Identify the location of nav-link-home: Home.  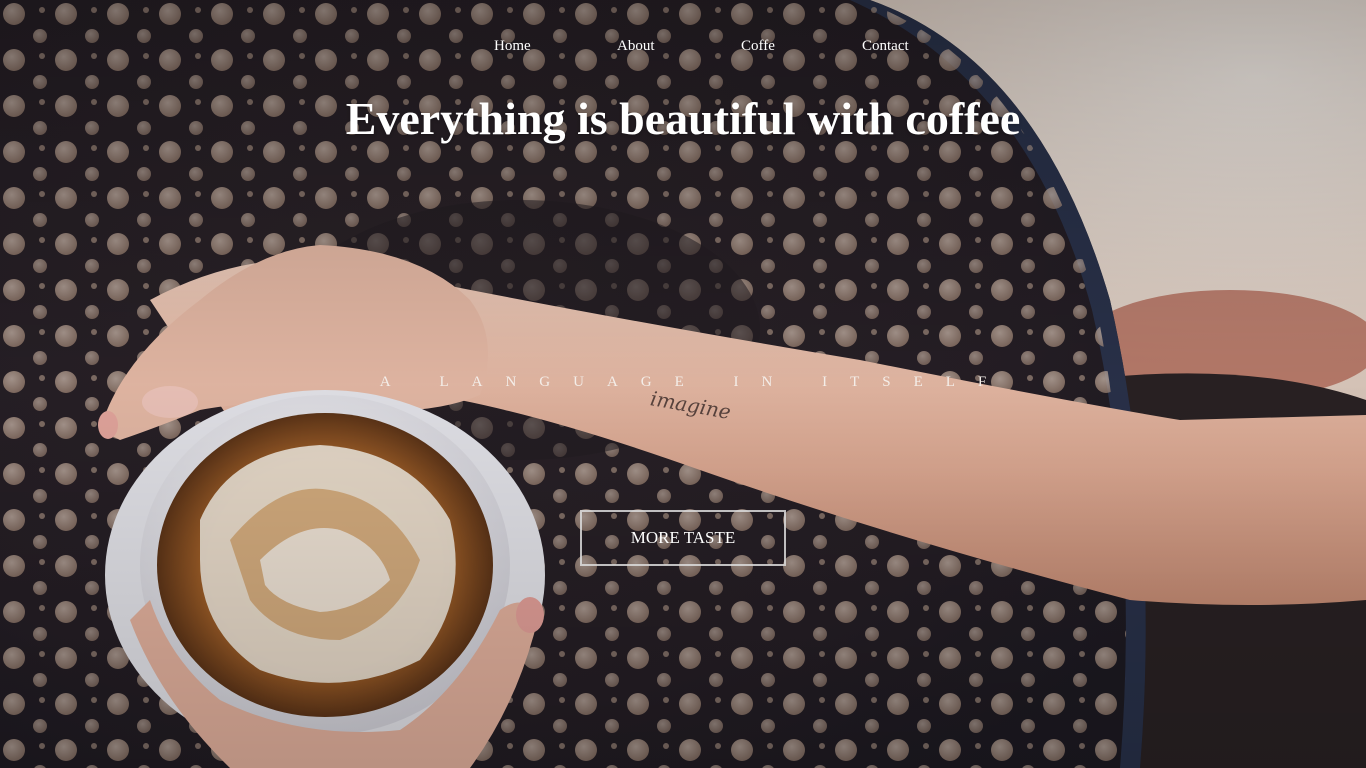
(512, 46).